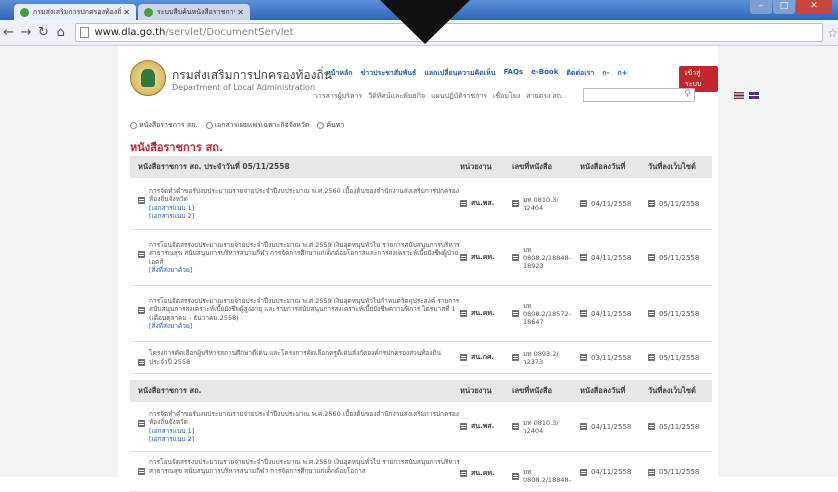 This screenshot has height=492, width=838. What do you see at coordinates (338, 96) in the screenshot?
I see `subnav-item: วารสารผู้บริหาร` at bounding box center [338, 96].